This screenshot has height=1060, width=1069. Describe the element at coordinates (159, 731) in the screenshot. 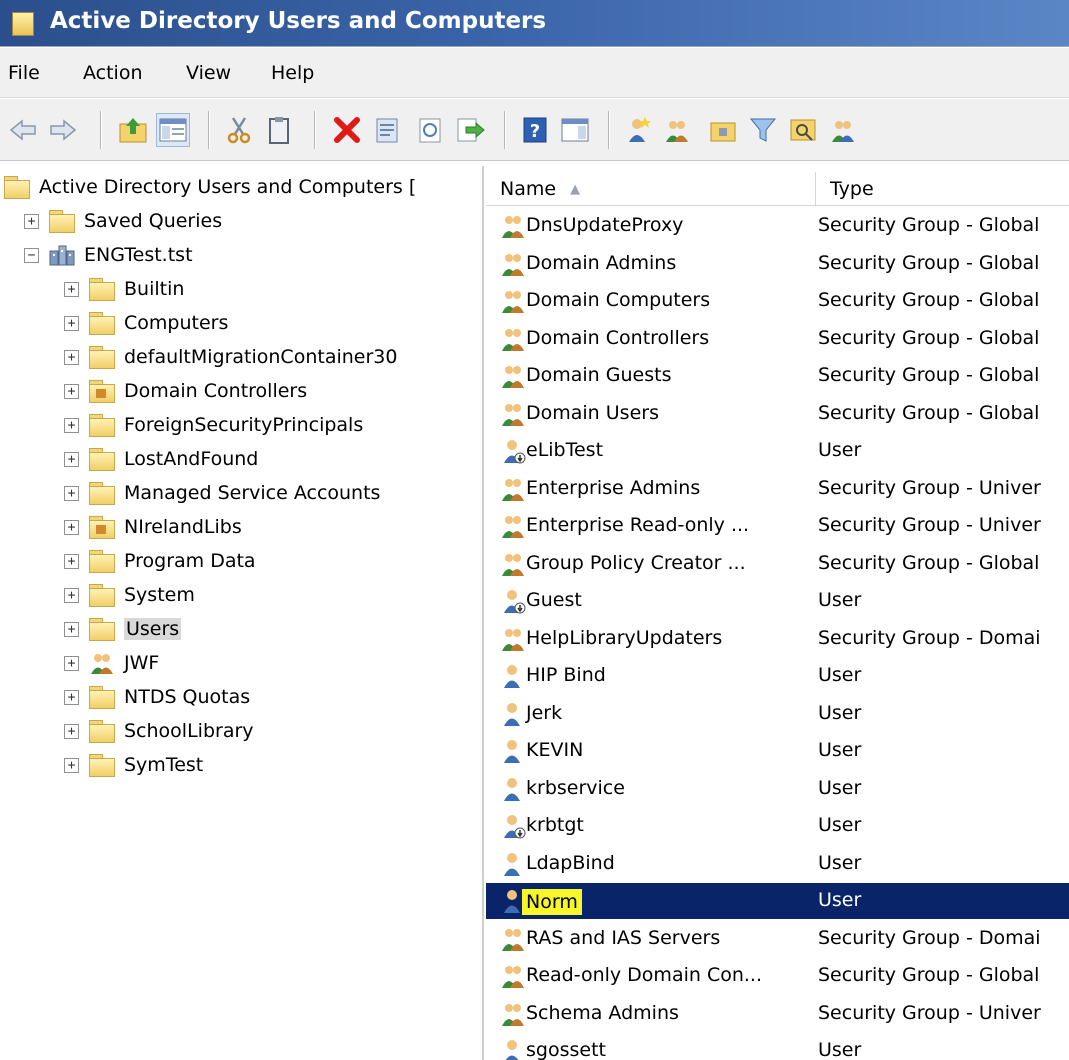

I see `tree-item-schoollibrary: + SchoolLibrary` at that location.